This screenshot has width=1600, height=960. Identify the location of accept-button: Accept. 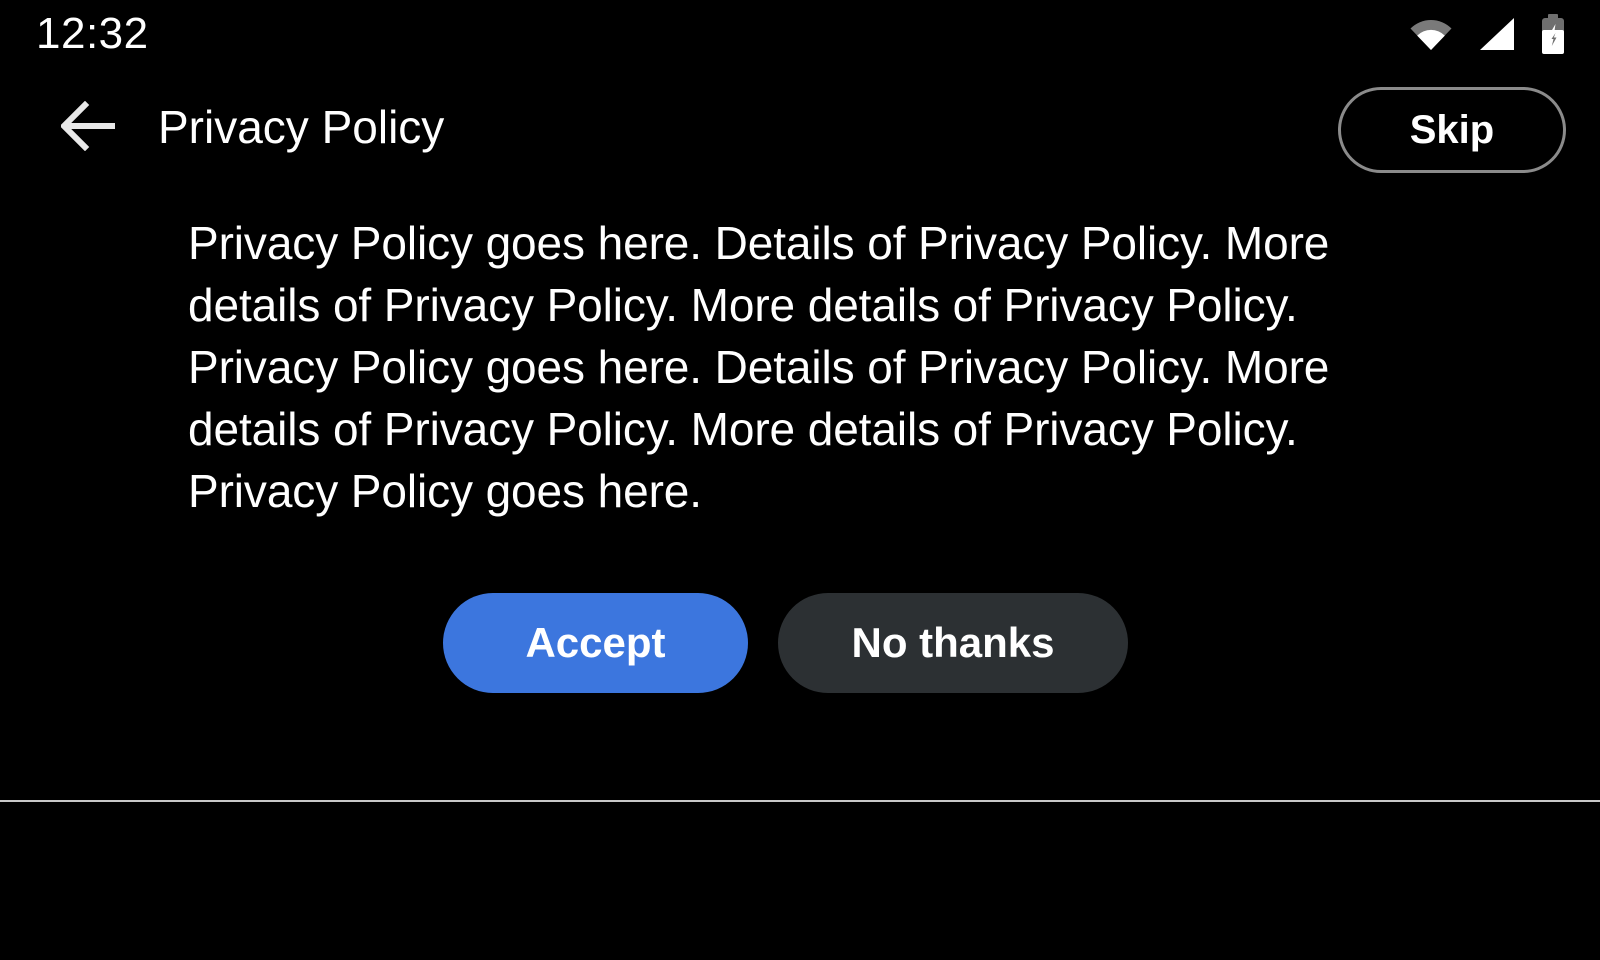
(595, 643).